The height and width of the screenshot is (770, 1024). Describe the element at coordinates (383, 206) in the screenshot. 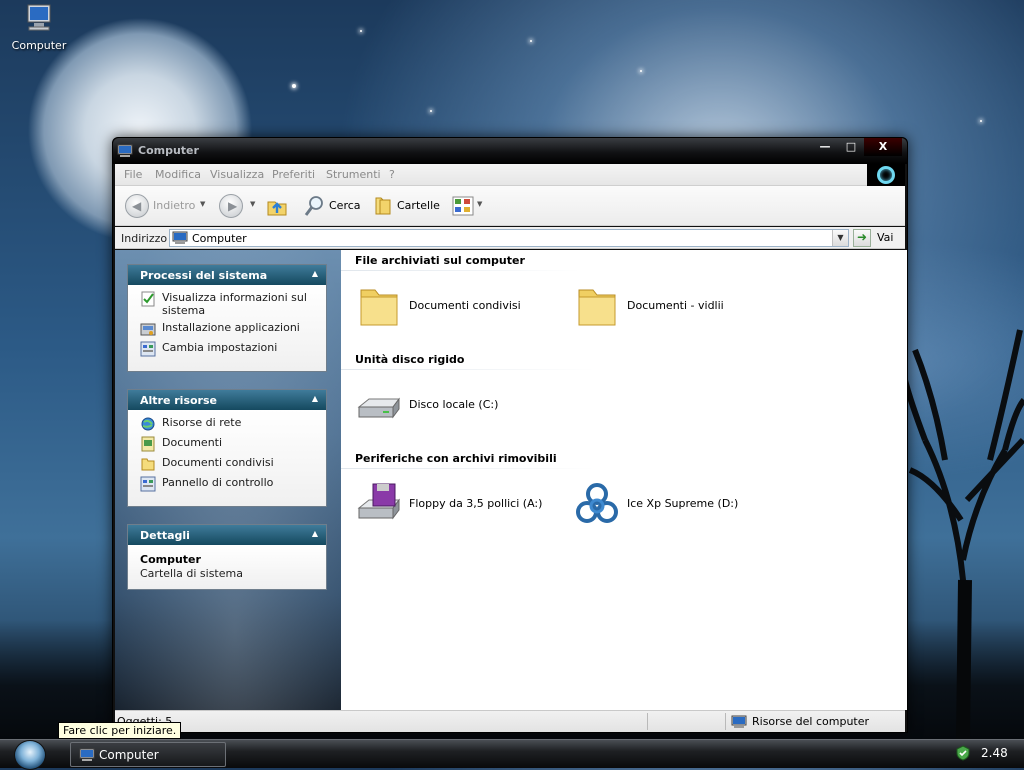

I see `folders-icon` at that location.